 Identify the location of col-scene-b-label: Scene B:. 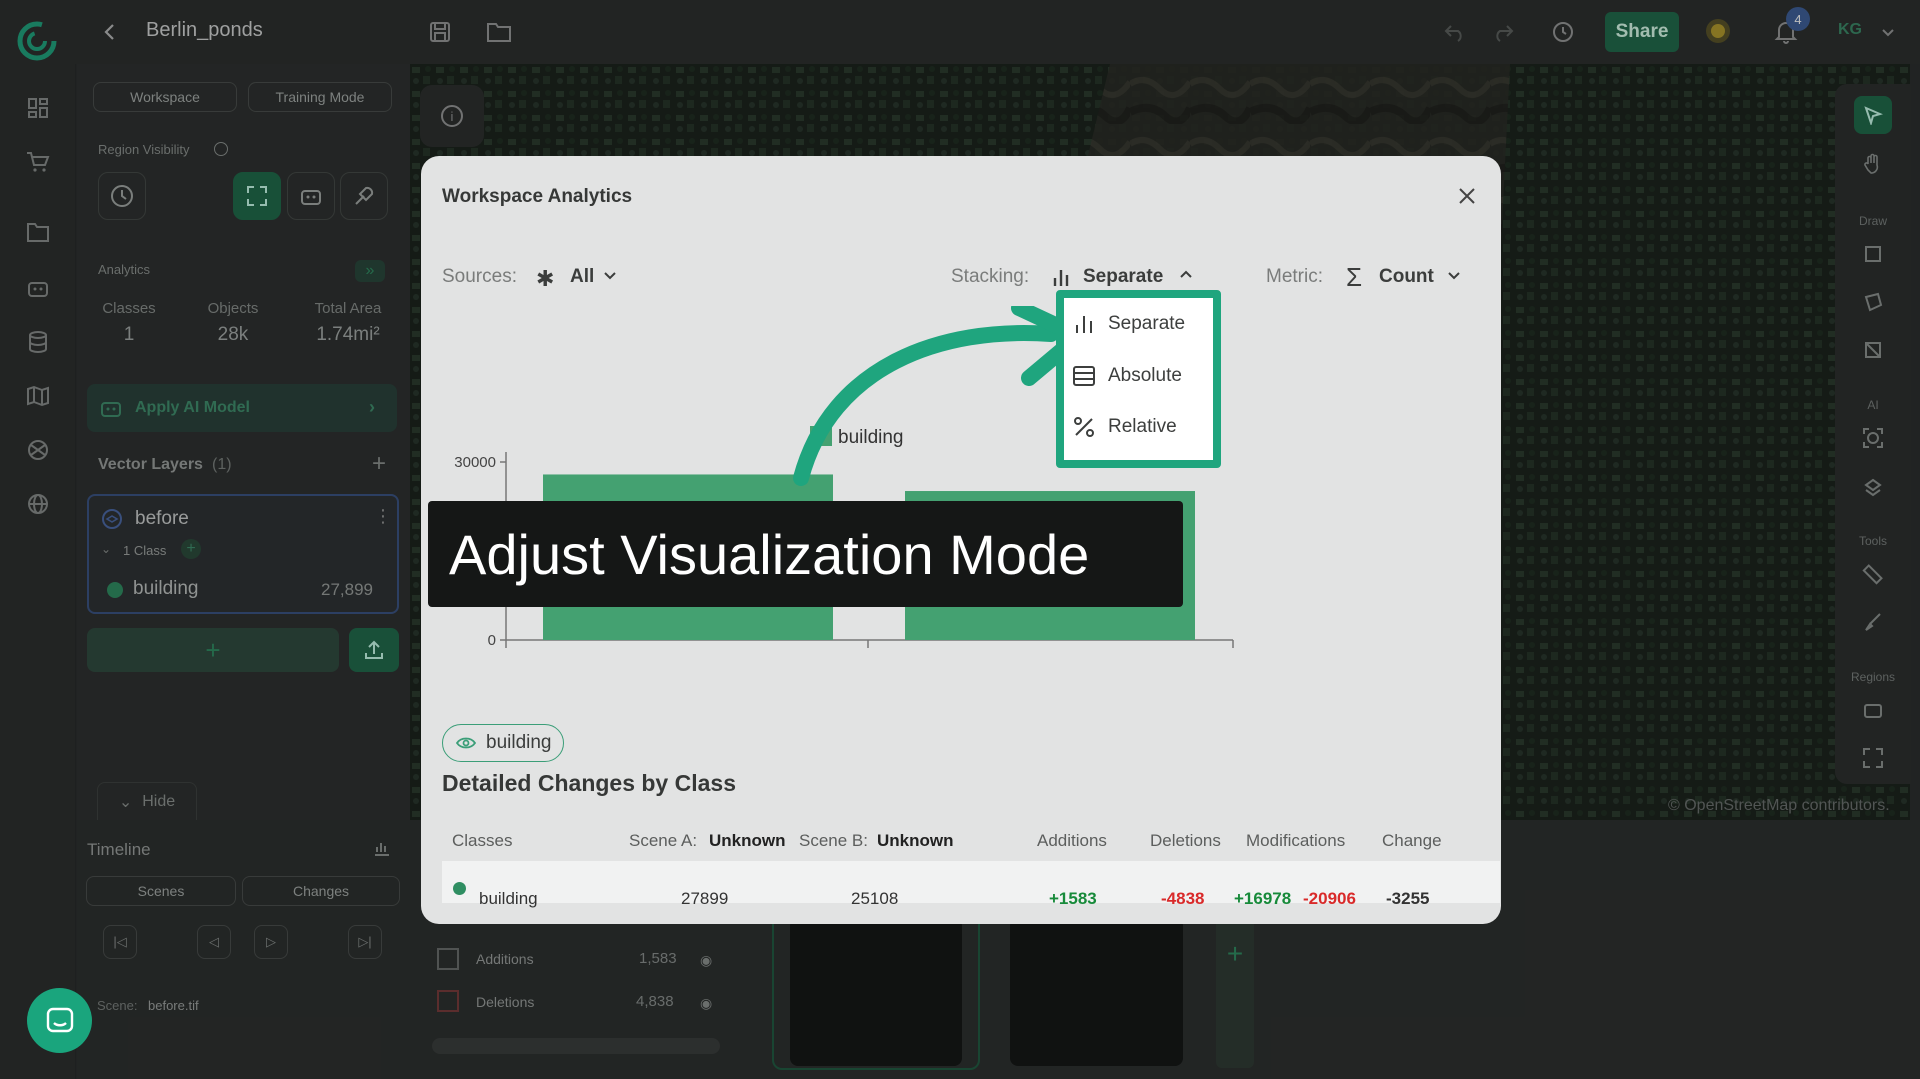
(833, 840).